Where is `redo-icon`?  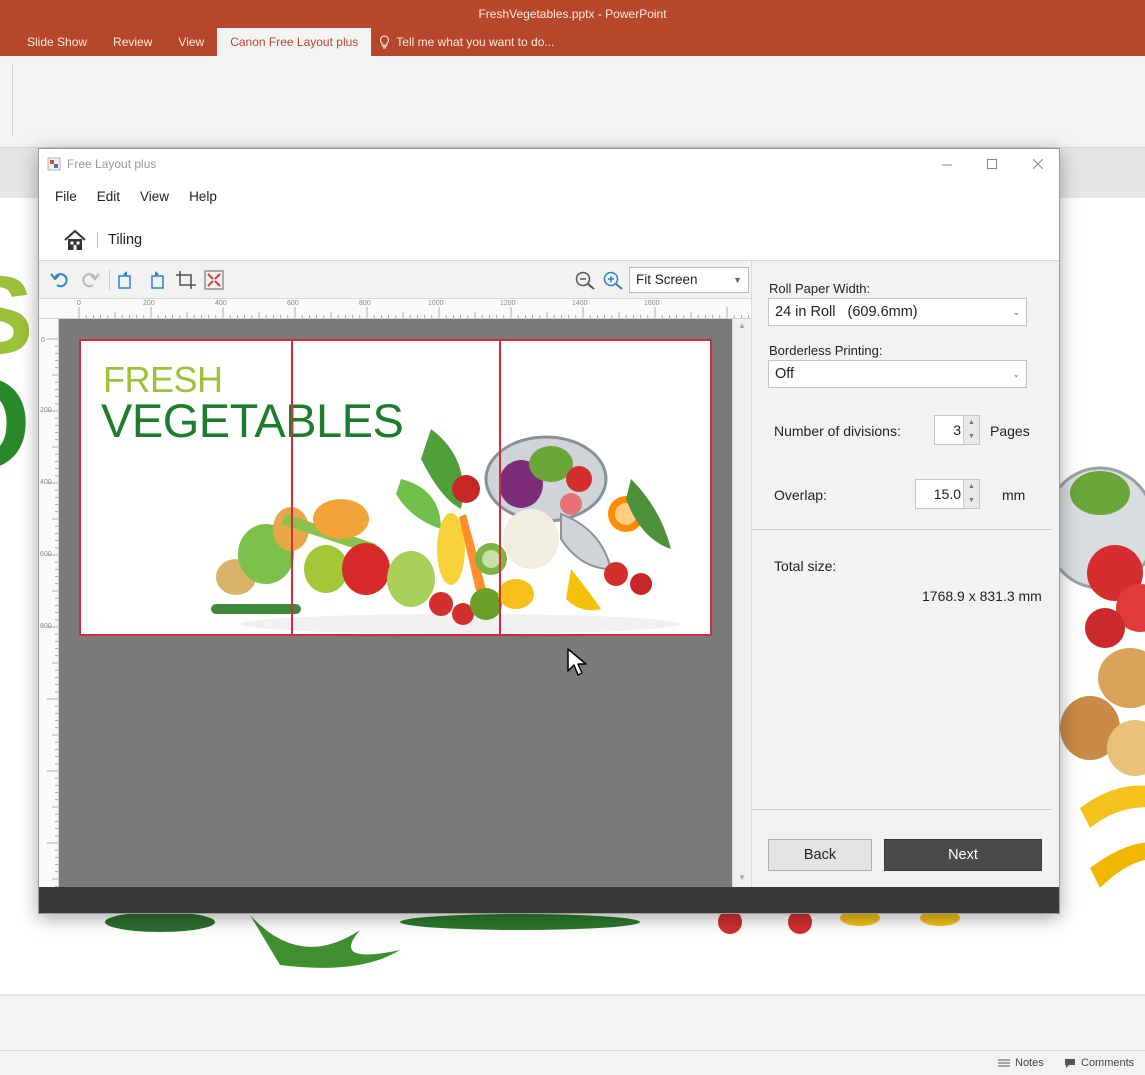 redo-icon is located at coordinates (90, 280).